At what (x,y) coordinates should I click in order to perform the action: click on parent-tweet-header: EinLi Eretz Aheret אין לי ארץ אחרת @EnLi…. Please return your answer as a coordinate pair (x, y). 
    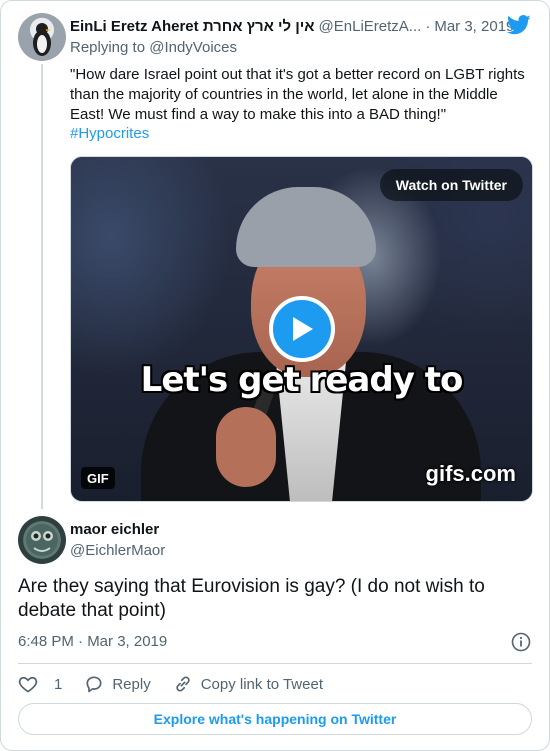
    Looking at the image, I should click on (300, 26).